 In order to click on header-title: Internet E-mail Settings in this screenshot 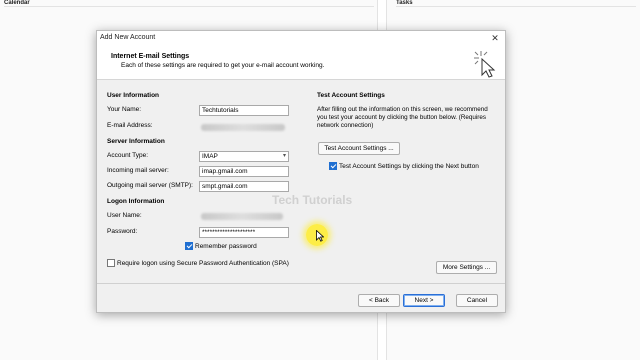, I will do `click(150, 56)`.